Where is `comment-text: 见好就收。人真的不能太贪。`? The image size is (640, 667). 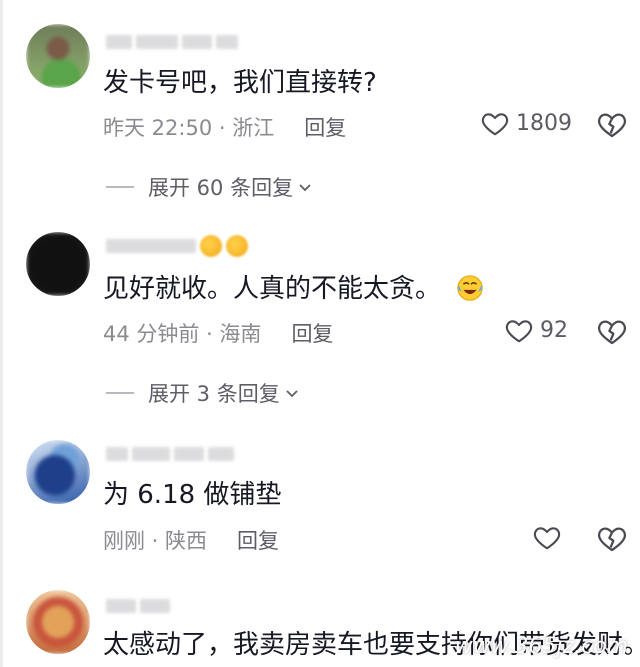
comment-text: 见好就收。人真的不能太贪。 is located at coordinates (294, 289).